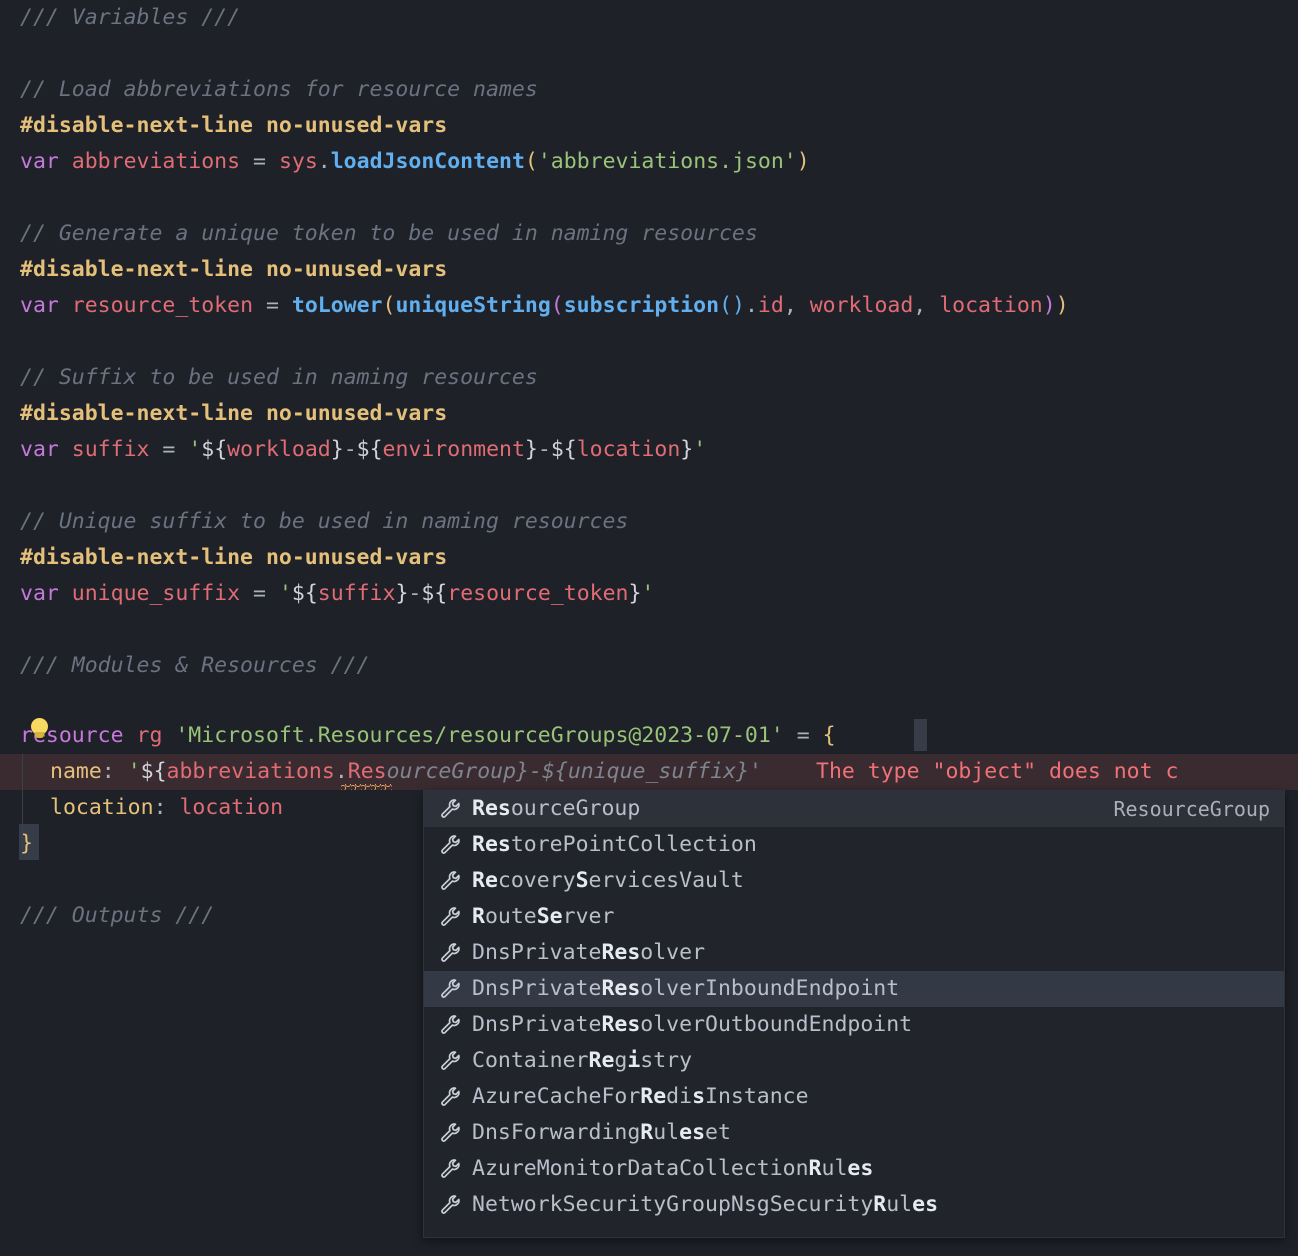  Describe the element at coordinates (259, 593) in the screenshot. I see `operator-equals-4: =` at that location.